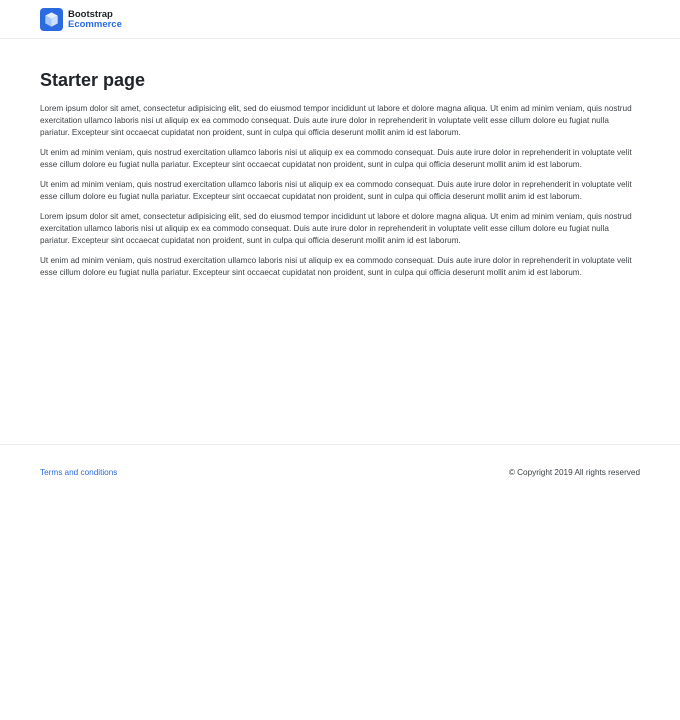 Image resolution: width=680 pixels, height=720 pixels. What do you see at coordinates (574, 472) in the screenshot?
I see `copyright-text: © Copyright 2019 All rights reserved` at bounding box center [574, 472].